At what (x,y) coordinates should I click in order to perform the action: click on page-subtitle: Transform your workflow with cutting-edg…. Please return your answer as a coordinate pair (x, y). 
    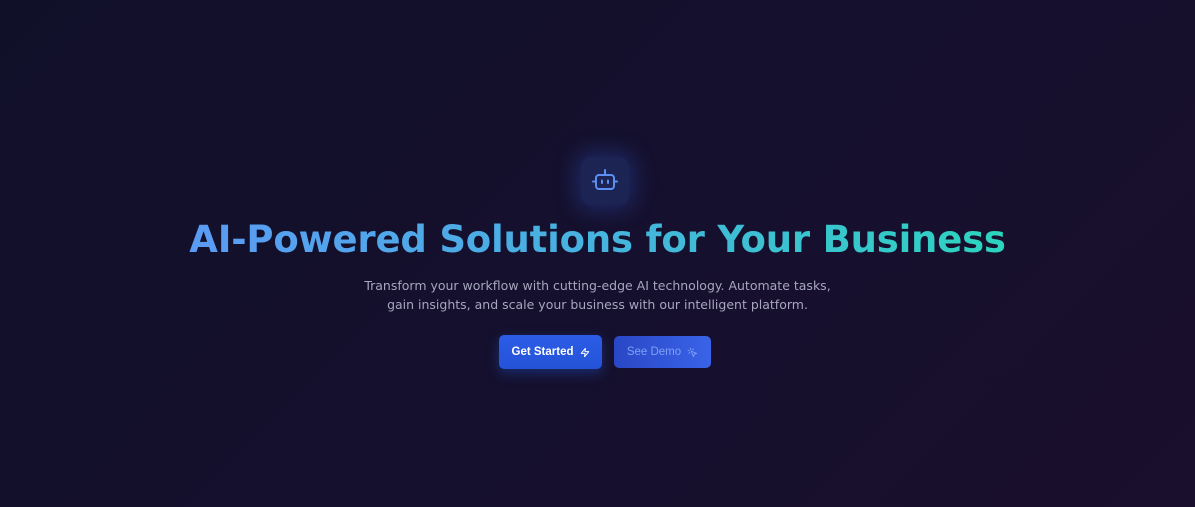
    Looking at the image, I should click on (597, 295).